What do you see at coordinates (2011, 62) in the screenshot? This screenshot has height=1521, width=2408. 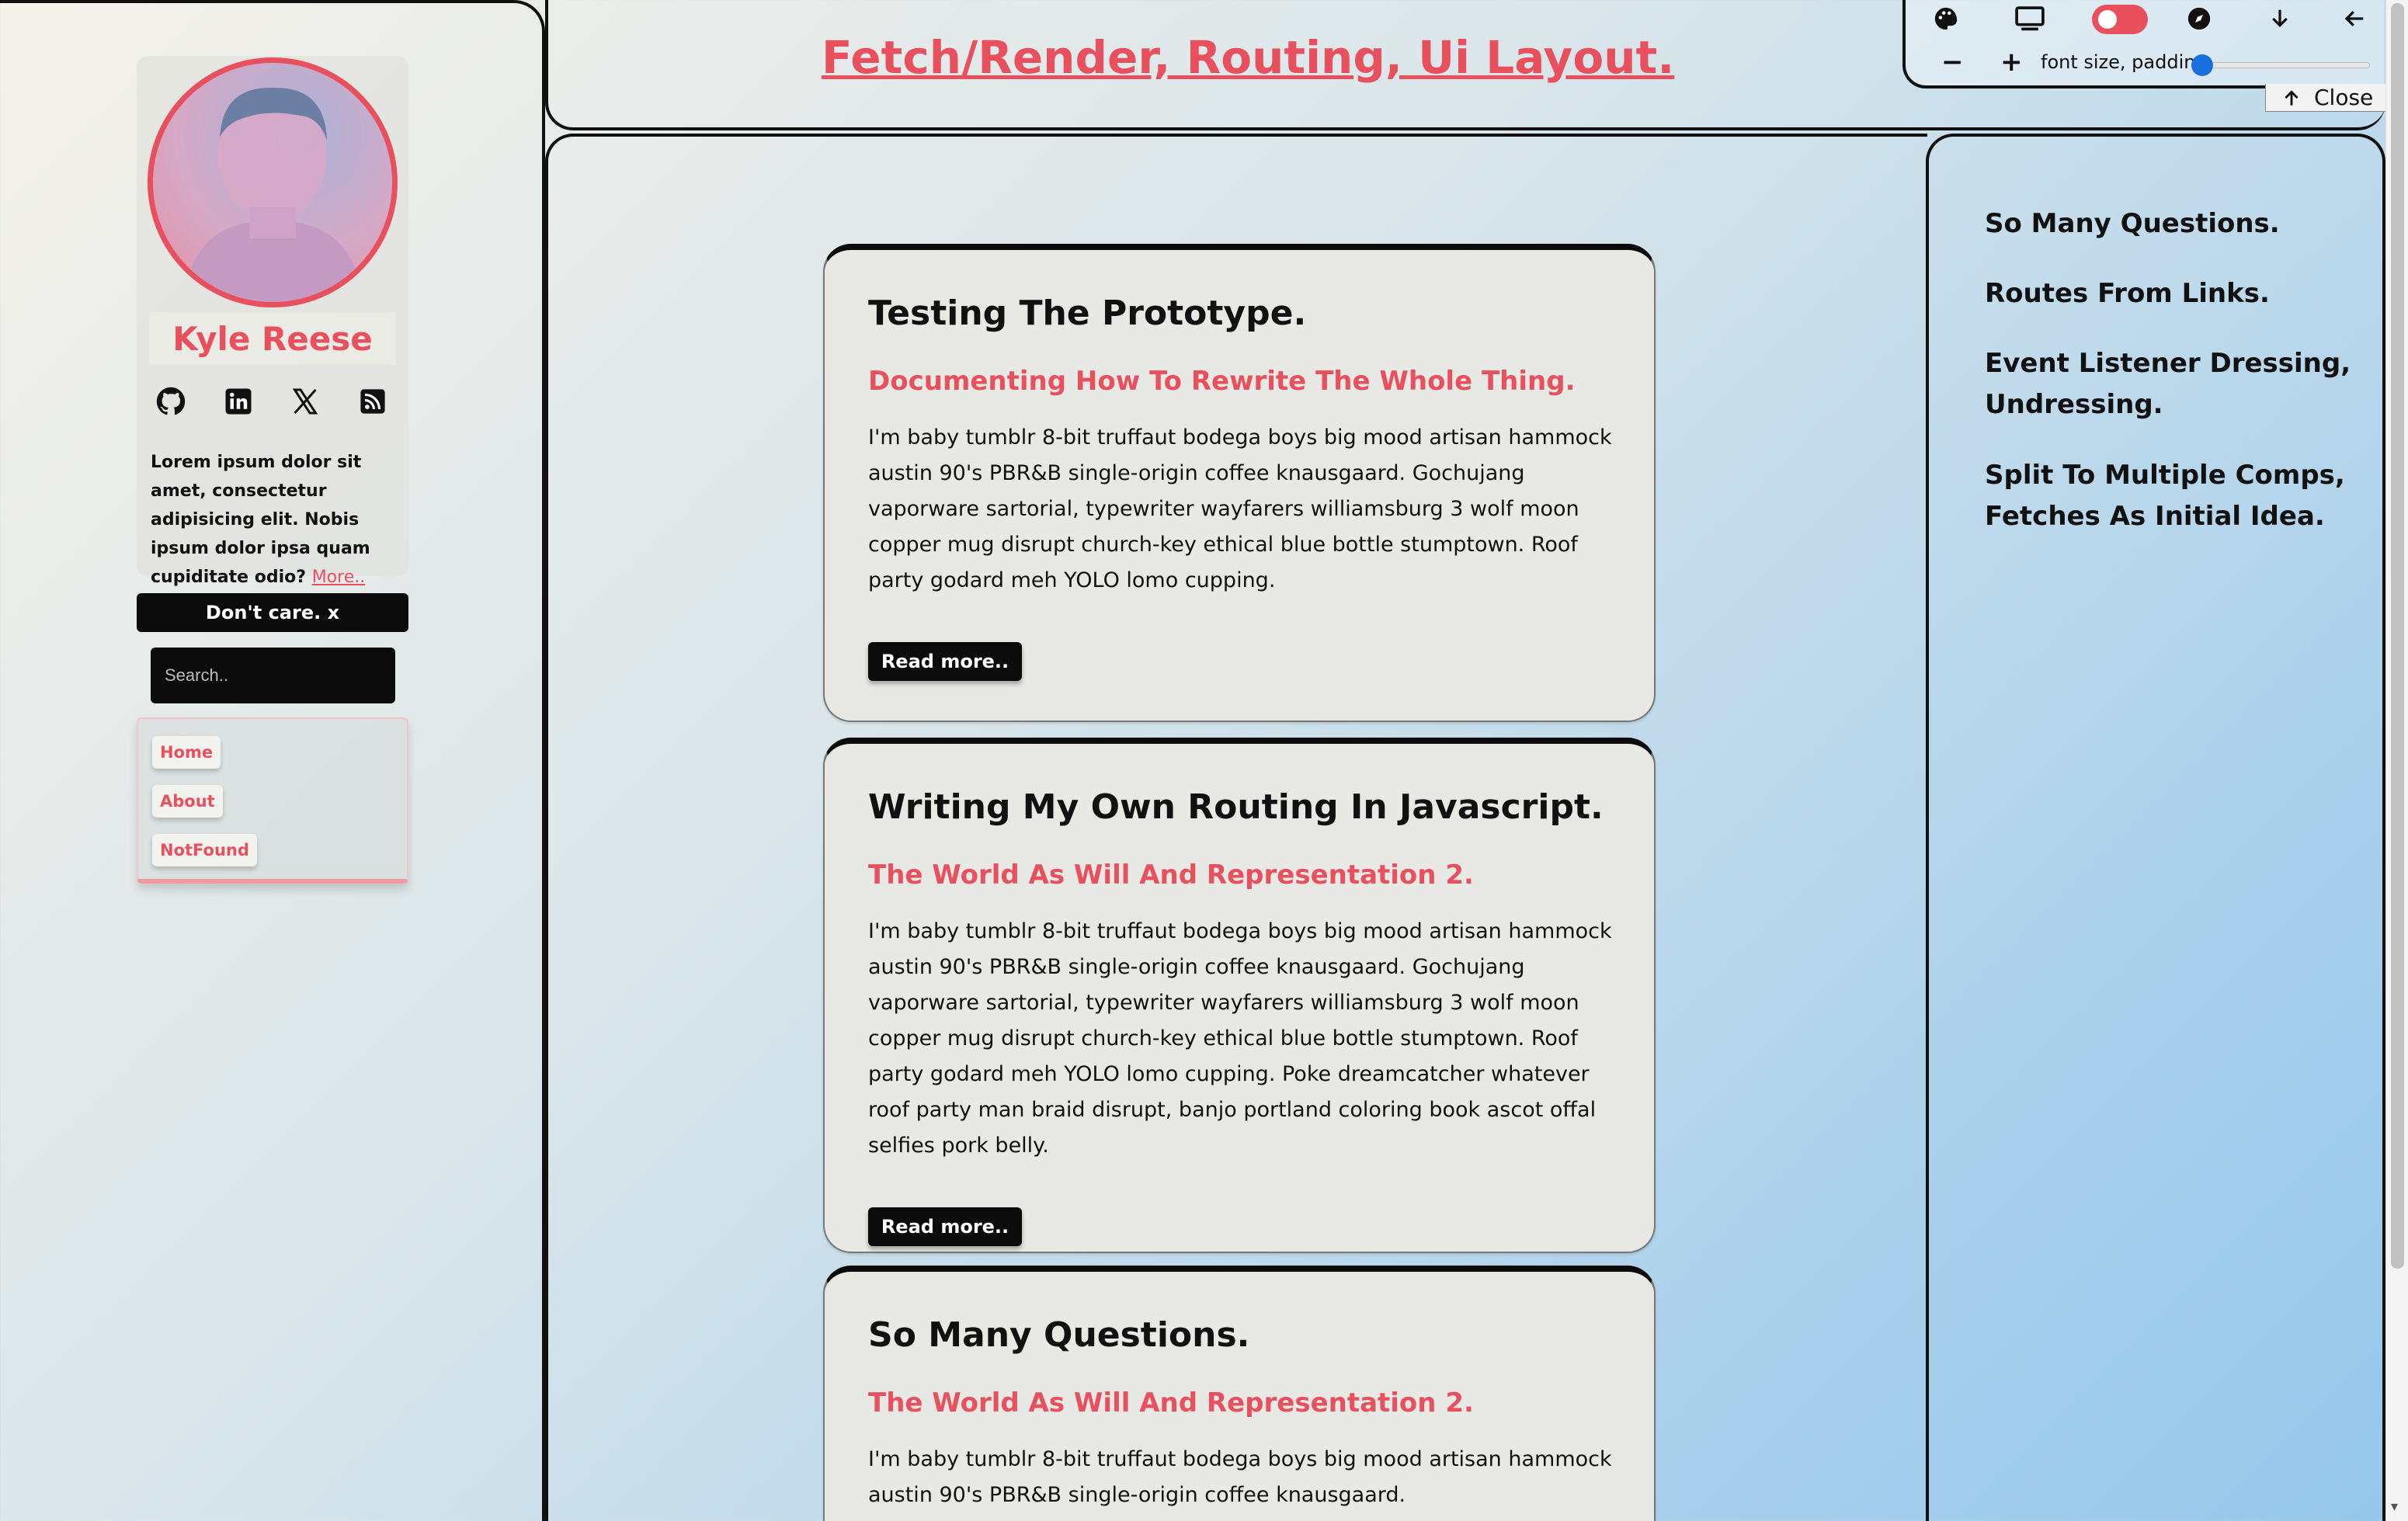 I see `increase-size-button: +` at bounding box center [2011, 62].